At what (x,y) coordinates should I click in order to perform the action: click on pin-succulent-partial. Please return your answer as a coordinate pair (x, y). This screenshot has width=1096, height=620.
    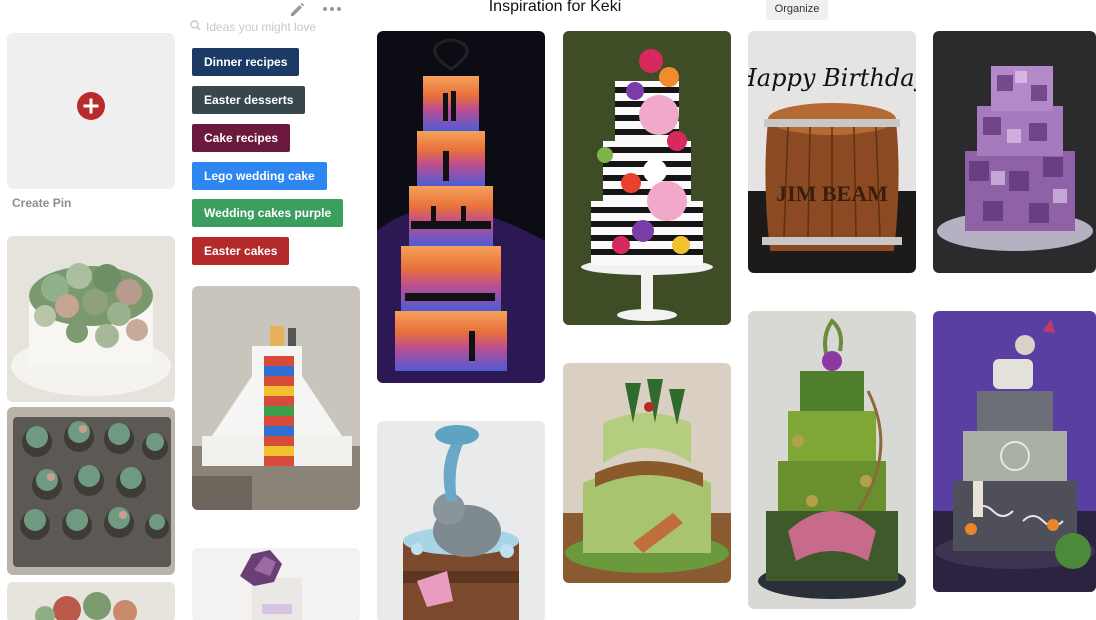
    Looking at the image, I should click on (91, 601).